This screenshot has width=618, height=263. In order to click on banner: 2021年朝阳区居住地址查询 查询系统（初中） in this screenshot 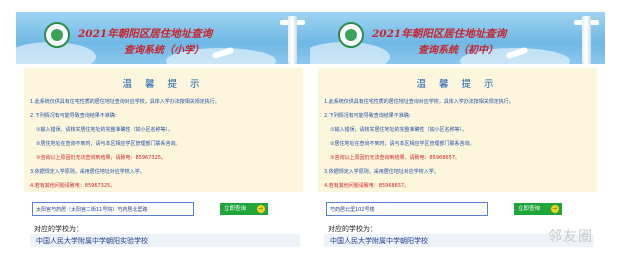, I will do `click(457, 38)`.